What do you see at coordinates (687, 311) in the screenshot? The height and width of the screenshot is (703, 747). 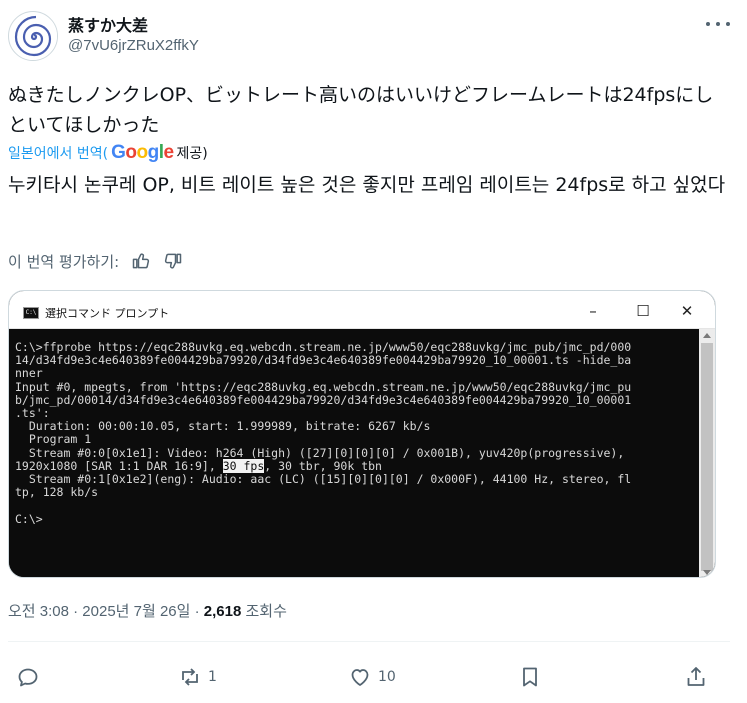 I see `close-icon: ✕` at bounding box center [687, 311].